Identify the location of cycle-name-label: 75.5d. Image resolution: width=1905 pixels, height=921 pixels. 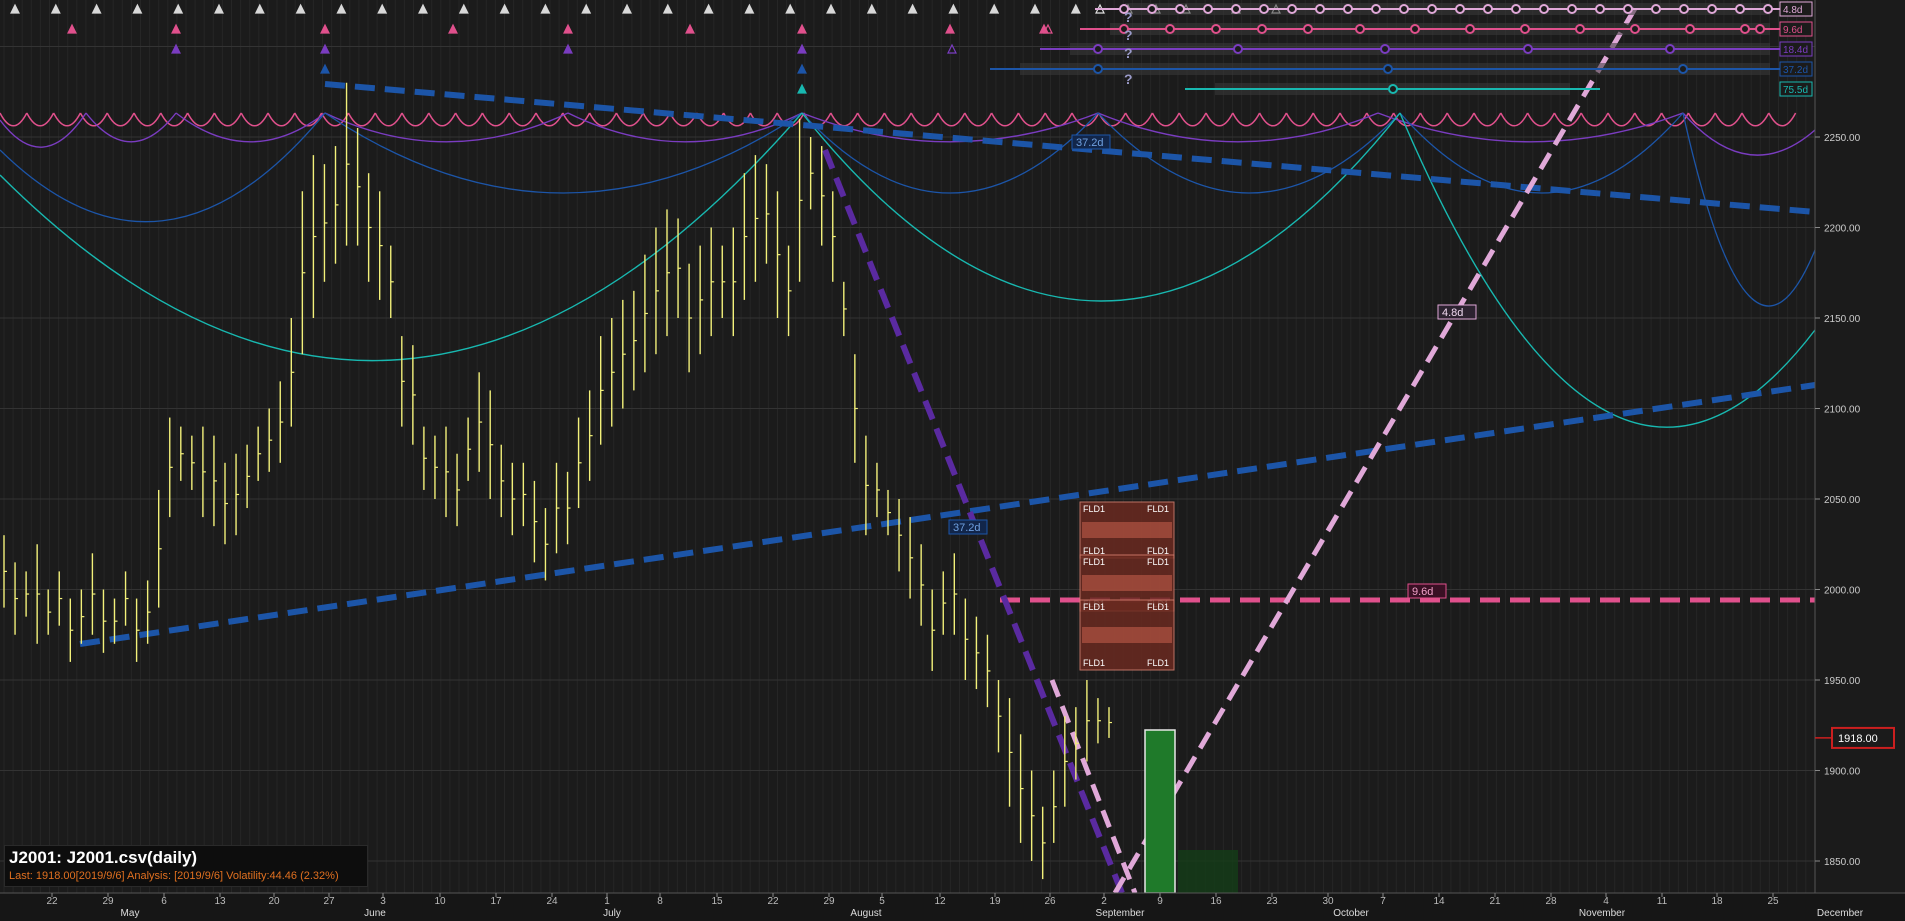
(1795, 90).